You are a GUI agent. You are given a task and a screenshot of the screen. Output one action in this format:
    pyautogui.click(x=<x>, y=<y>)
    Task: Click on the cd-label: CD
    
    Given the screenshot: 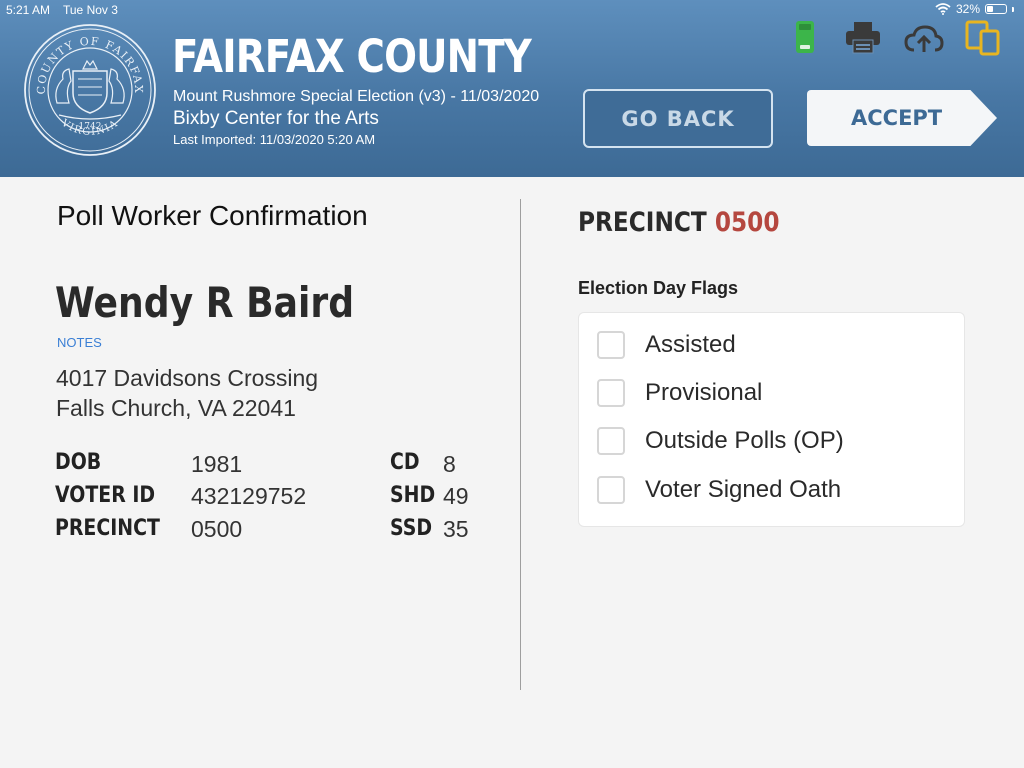 What is the action you would take?
    pyautogui.click(x=405, y=462)
    